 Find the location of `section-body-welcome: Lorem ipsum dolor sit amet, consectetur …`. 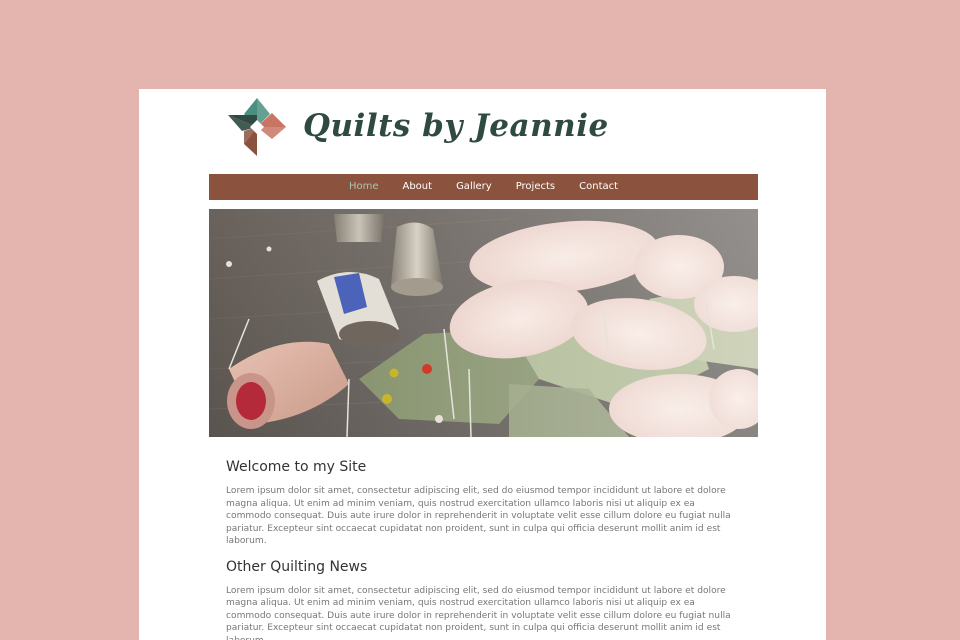

section-body-welcome: Lorem ipsum dolor sit amet, consectetur … is located at coordinates (478, 516).